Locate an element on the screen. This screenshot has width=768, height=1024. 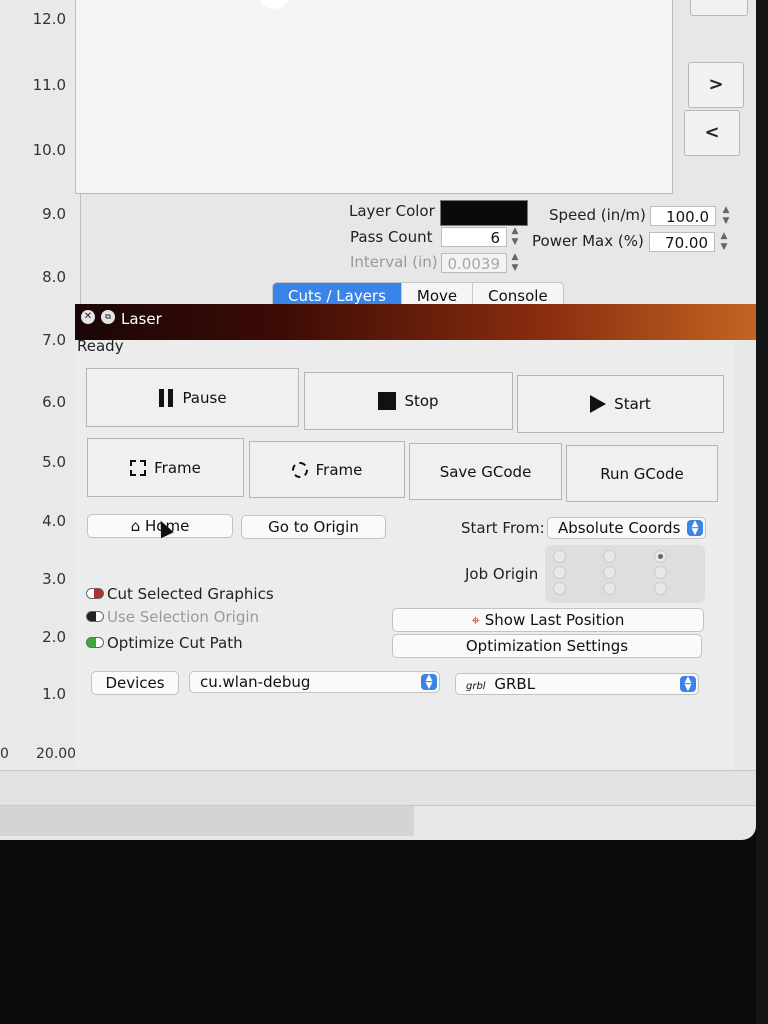
ruler-tick: 4.0 is located at coordinates (54, 521).